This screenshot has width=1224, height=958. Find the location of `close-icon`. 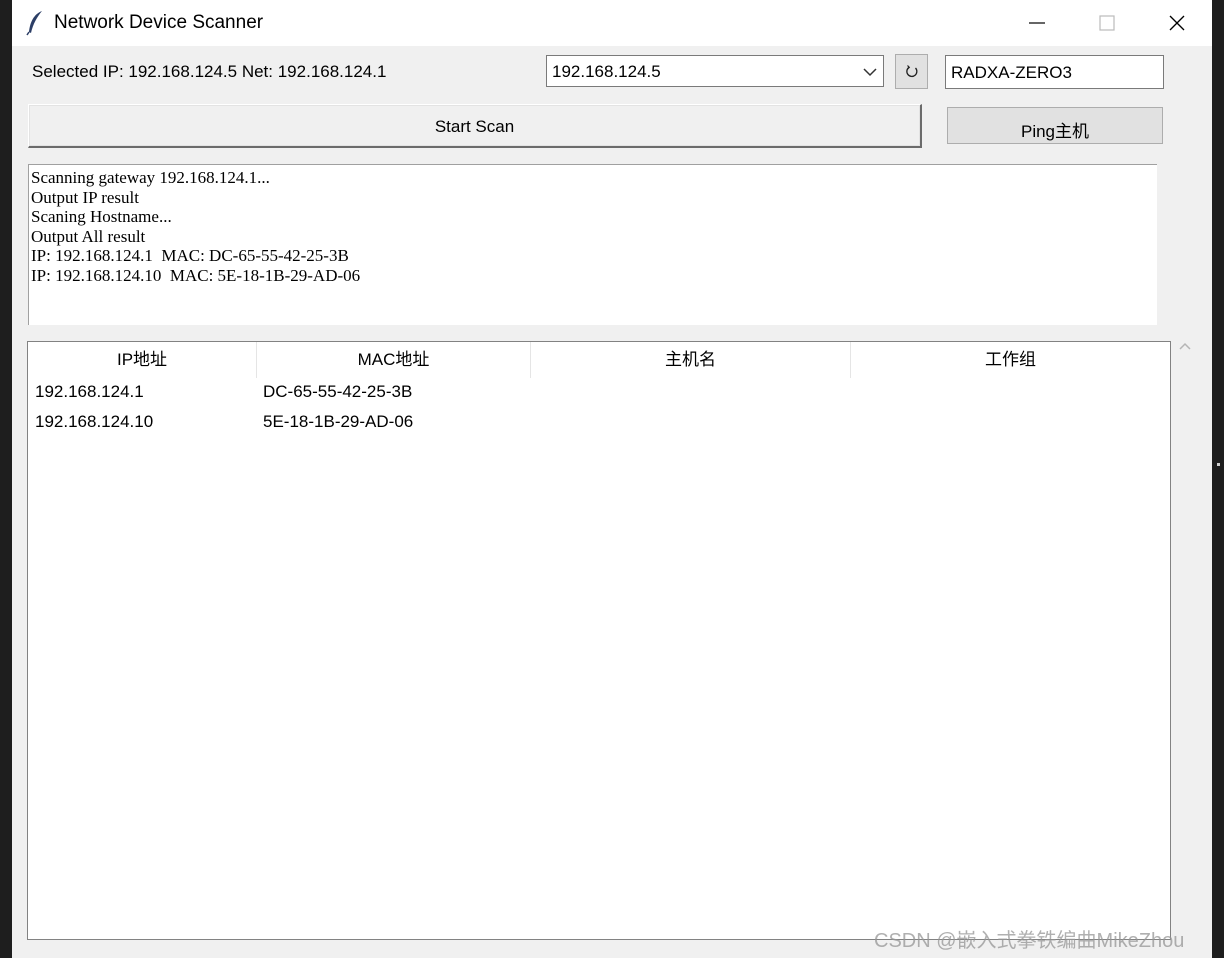

close-icon is located at coordinates (1177, 23).